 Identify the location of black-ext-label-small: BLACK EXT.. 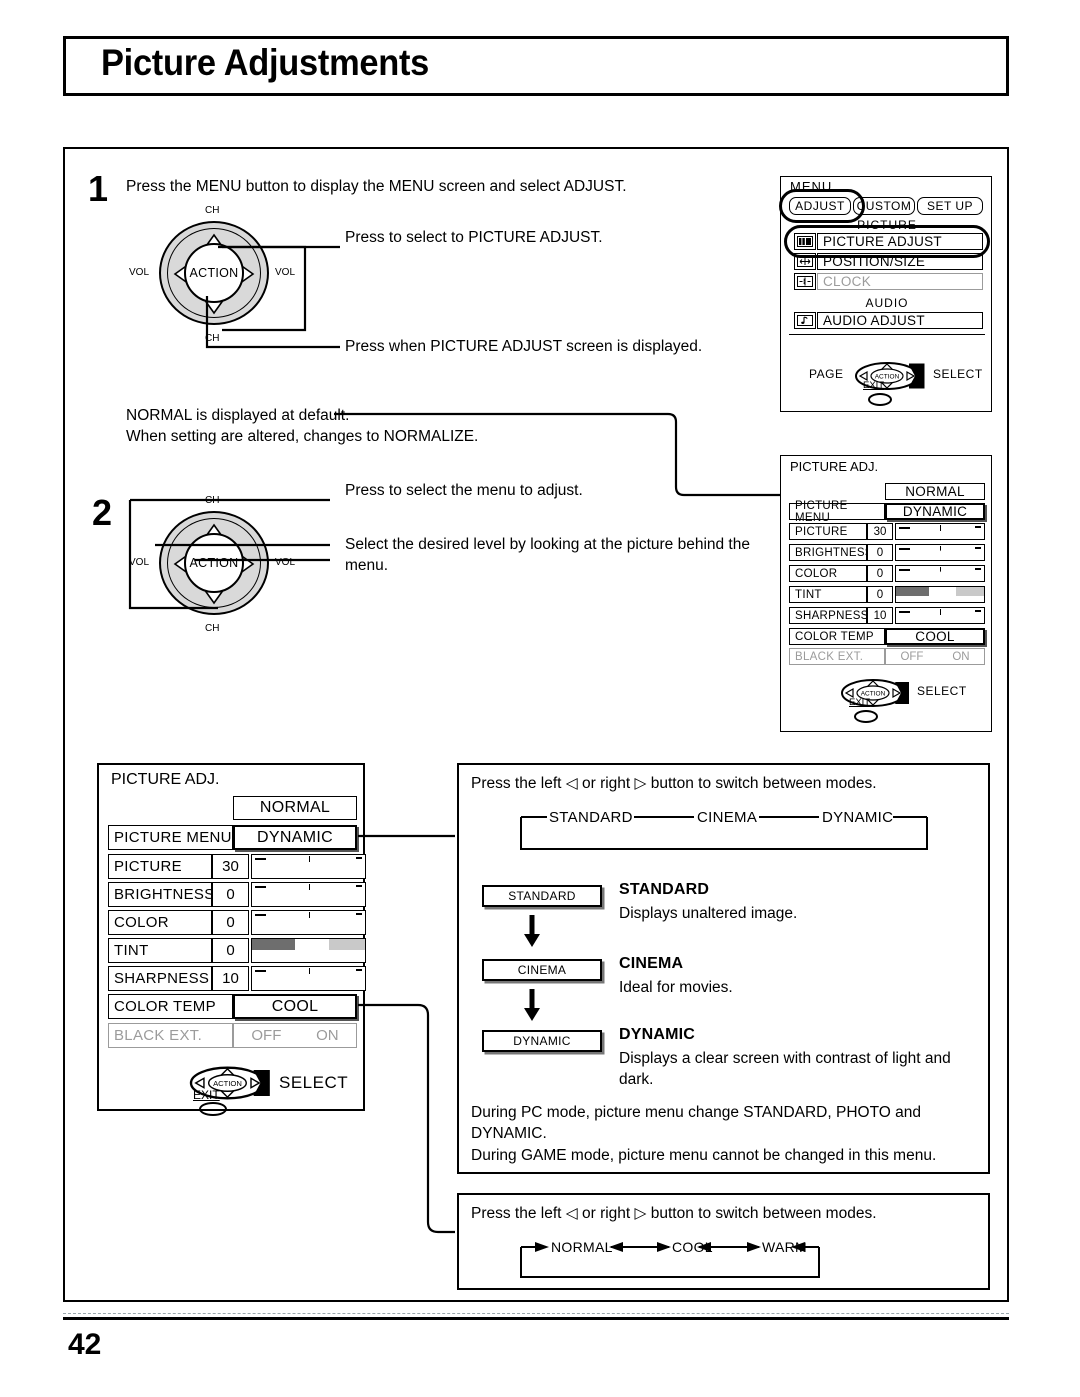
(837, 656).